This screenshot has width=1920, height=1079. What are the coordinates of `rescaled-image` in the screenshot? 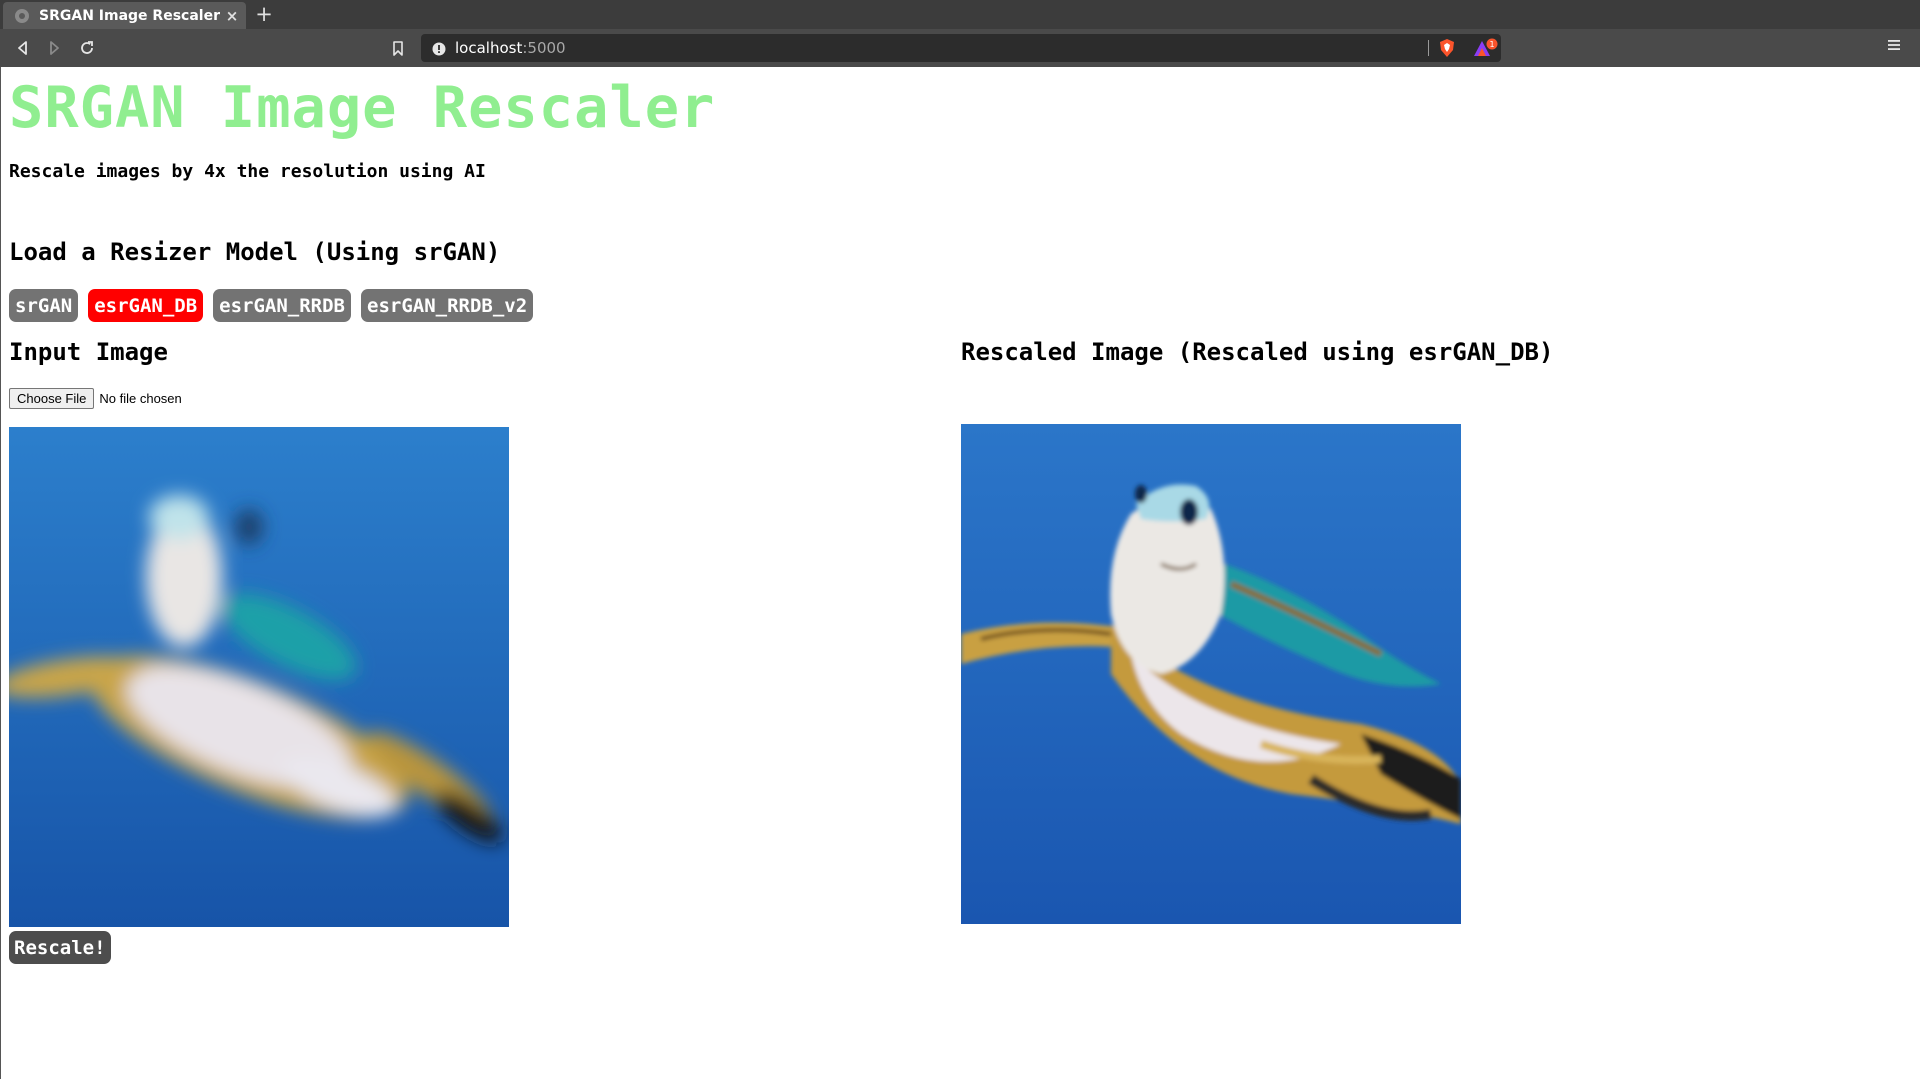 It's located at (1211, 674).